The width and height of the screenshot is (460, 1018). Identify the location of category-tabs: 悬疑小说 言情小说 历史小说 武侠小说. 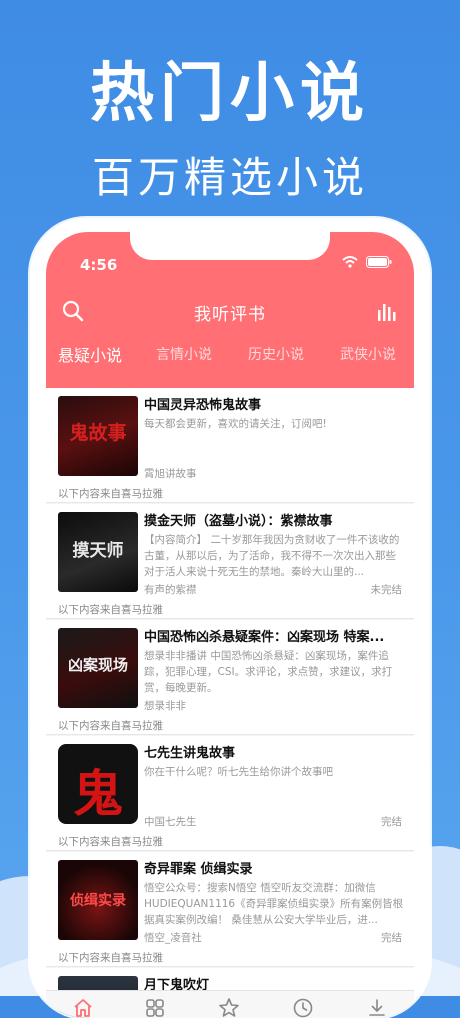
(230, 360).